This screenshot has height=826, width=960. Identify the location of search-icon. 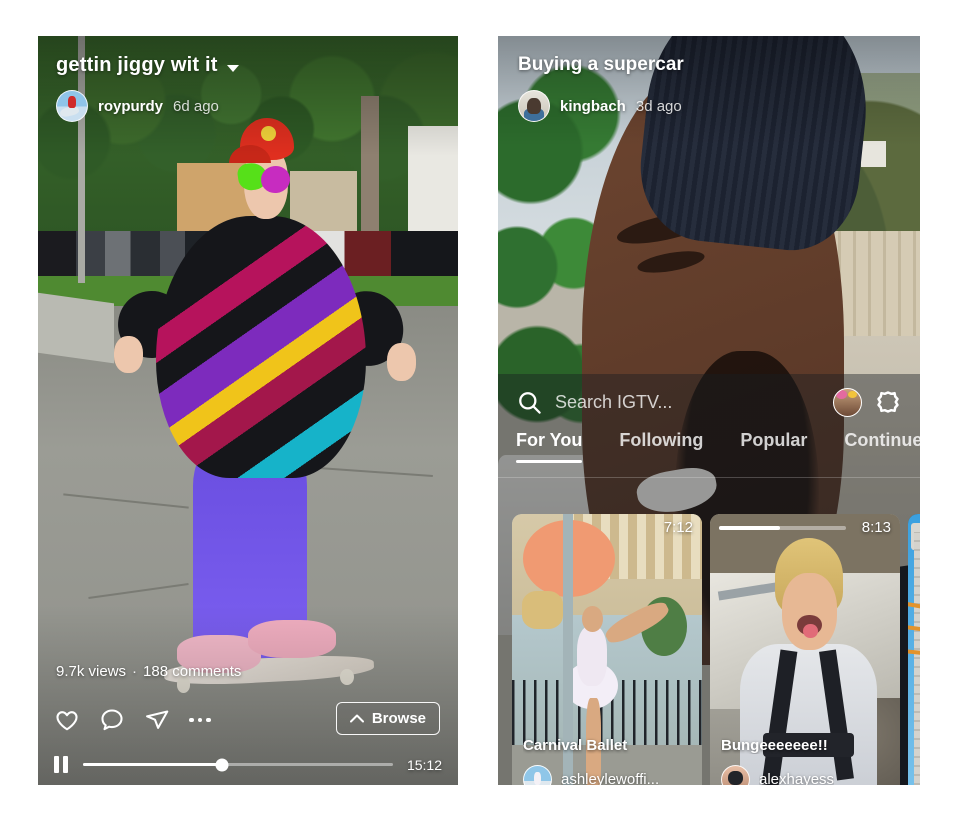
(530, 402).